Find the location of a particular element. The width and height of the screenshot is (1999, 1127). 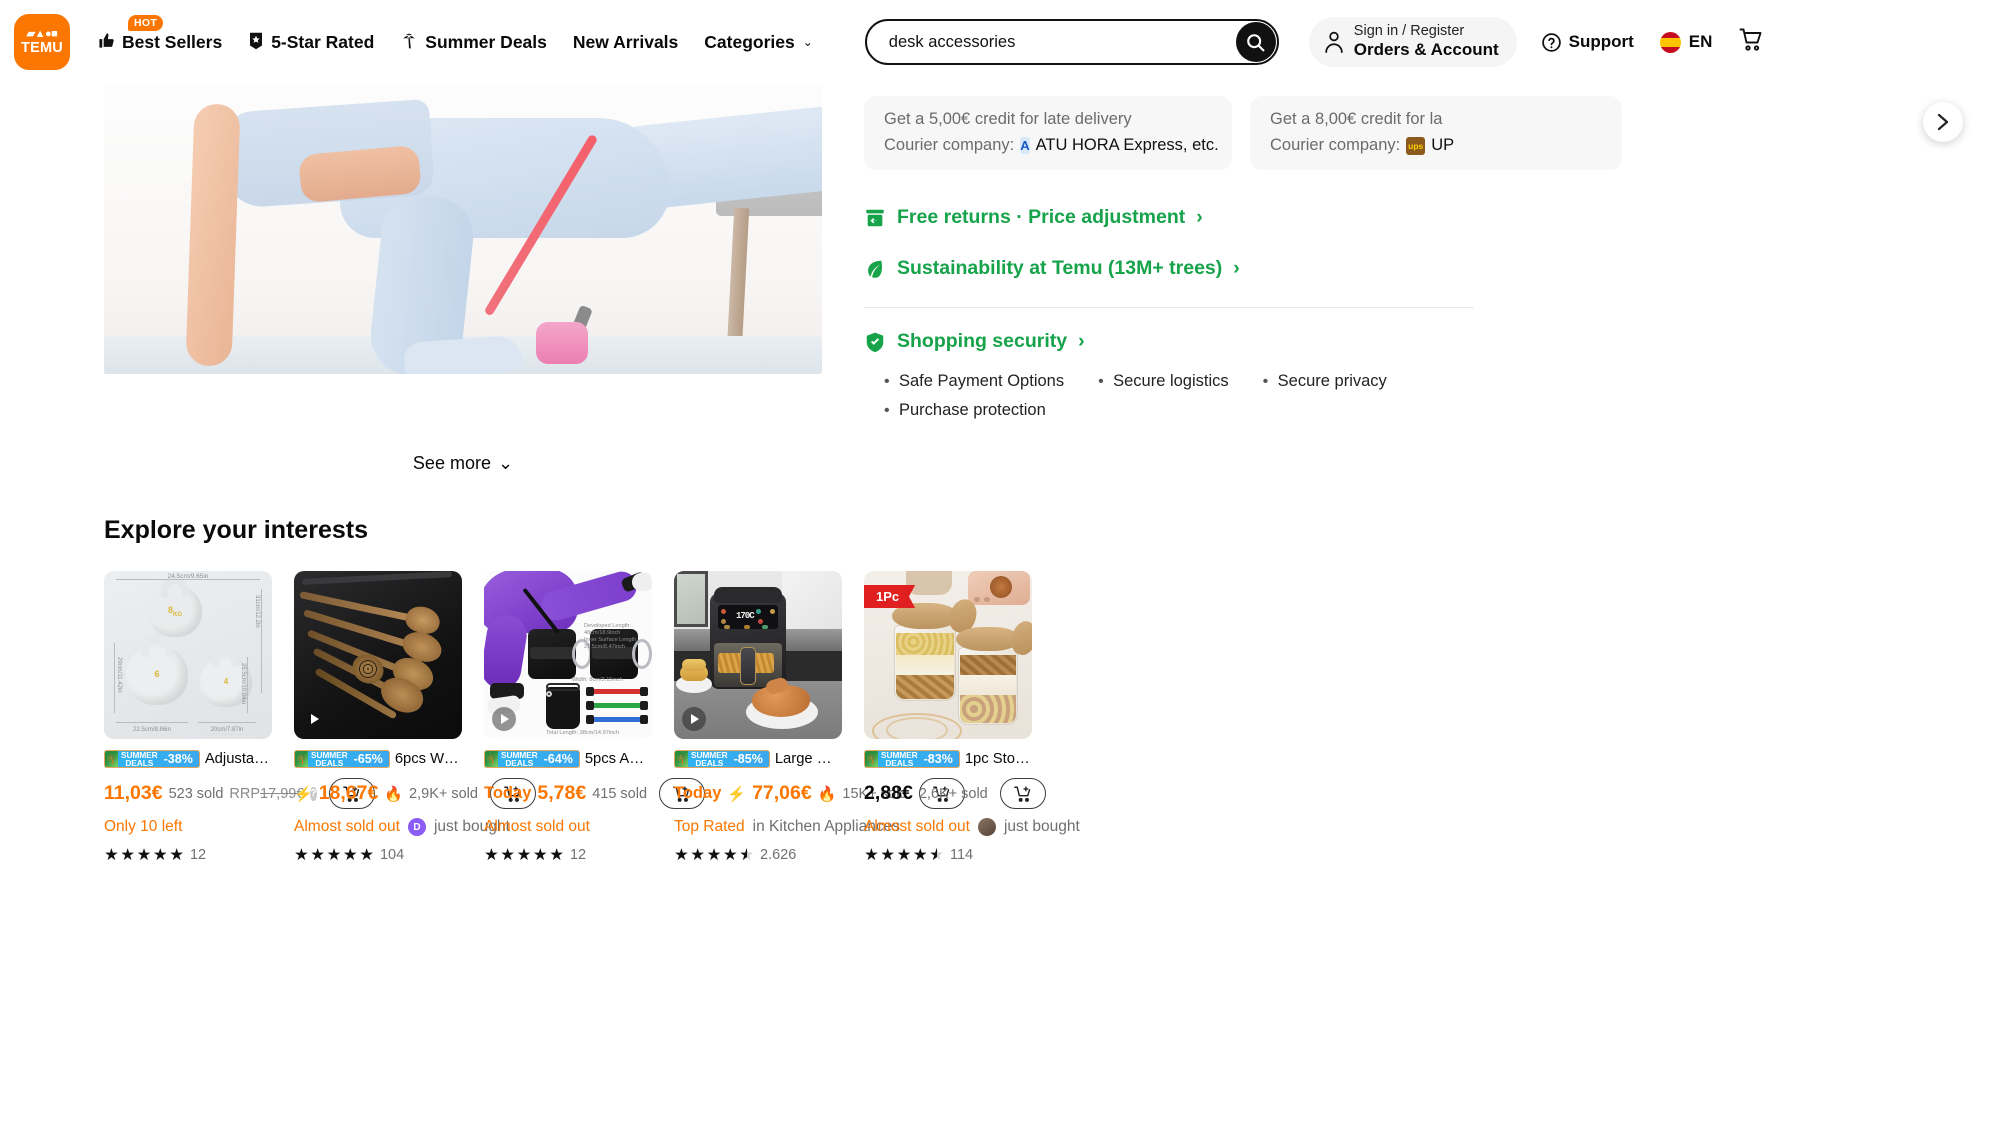

language-selector: EN is located at coordinates (1685, 42).